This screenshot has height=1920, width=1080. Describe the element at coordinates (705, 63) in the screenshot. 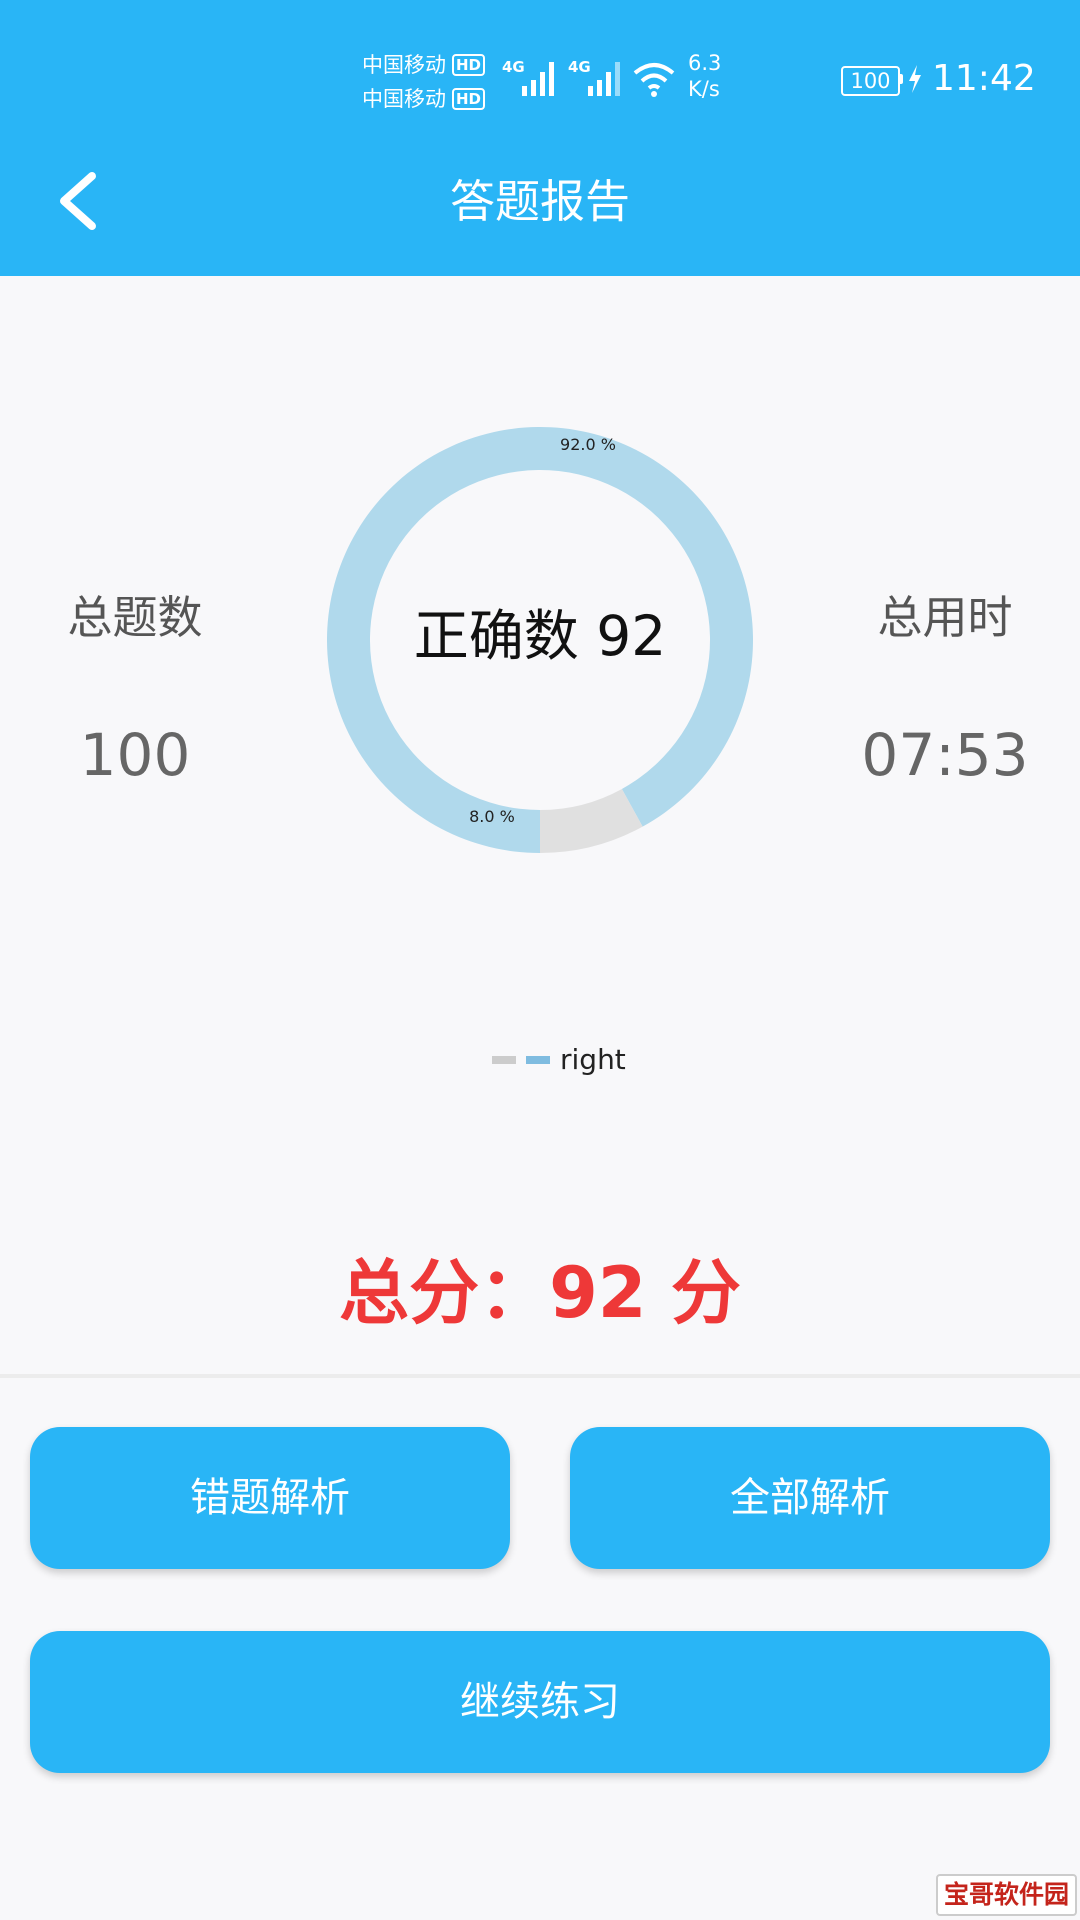

I see `speed-value: 6.3` at that location.